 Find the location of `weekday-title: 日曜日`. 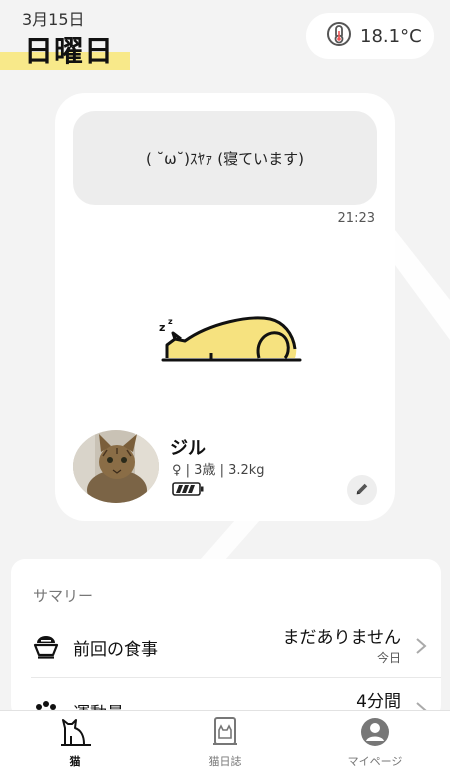

weekday-title: 日曜日 is located at coordinates (69, 51).